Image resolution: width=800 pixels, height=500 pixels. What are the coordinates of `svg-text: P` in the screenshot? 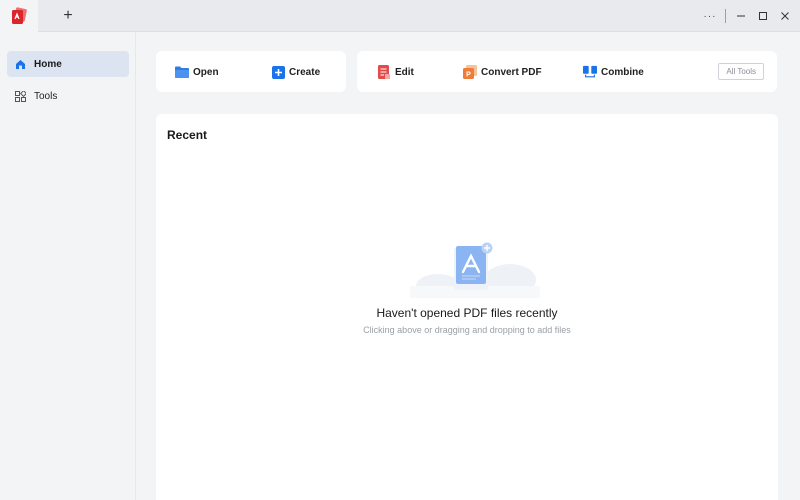 It's located at (468, 75).